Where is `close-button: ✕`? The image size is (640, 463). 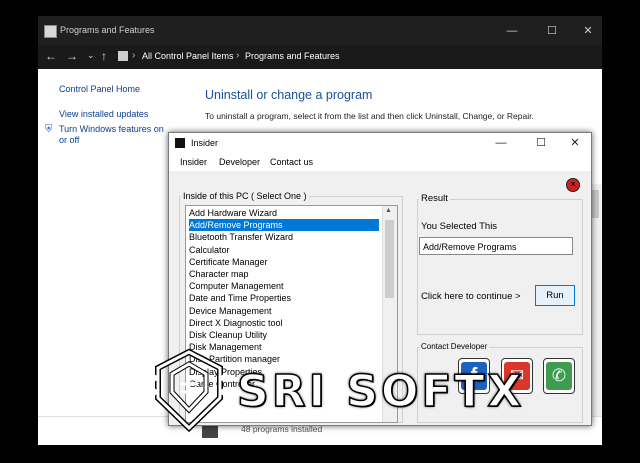
close-button: ✕ is located at coordinates (588, 31).